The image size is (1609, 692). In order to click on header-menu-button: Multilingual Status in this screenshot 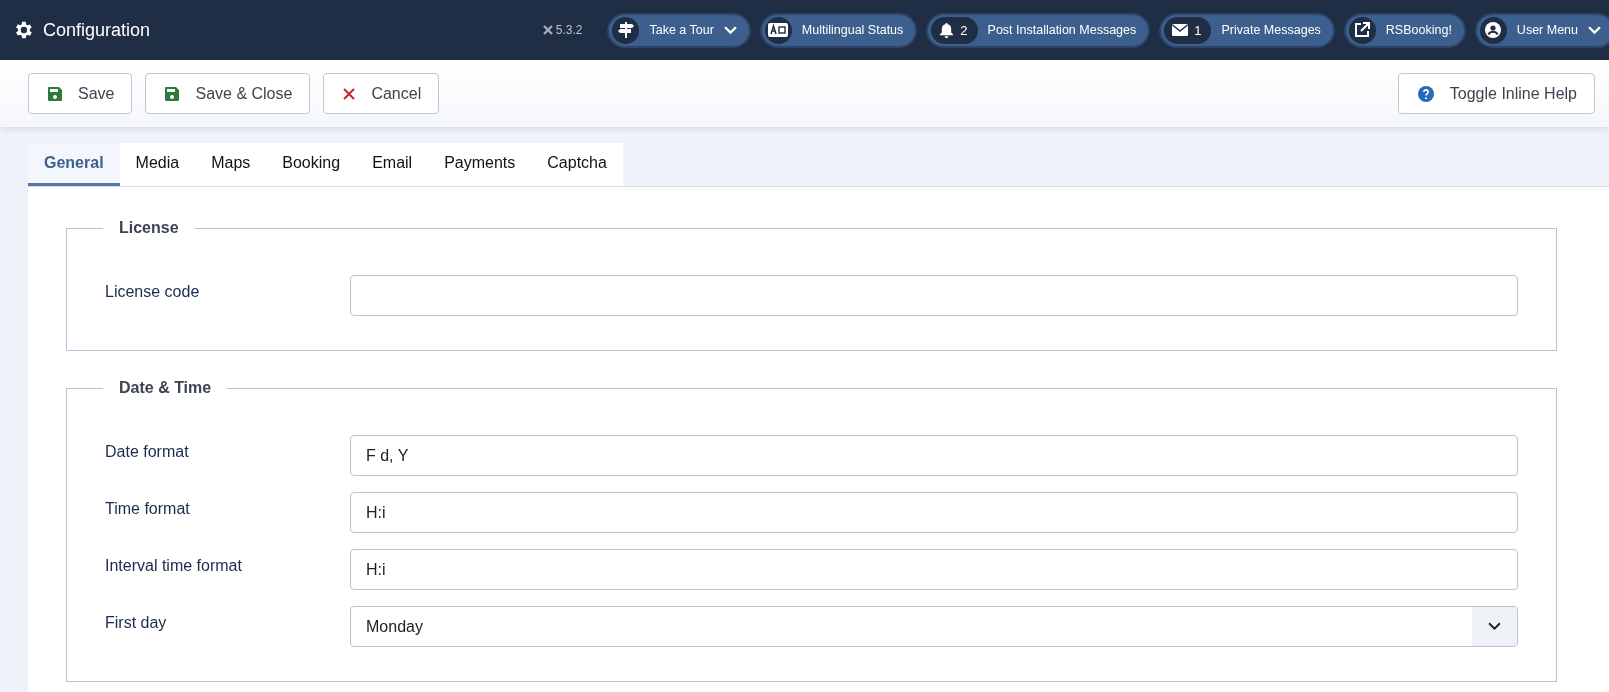, I will do `click(838, 30)`.